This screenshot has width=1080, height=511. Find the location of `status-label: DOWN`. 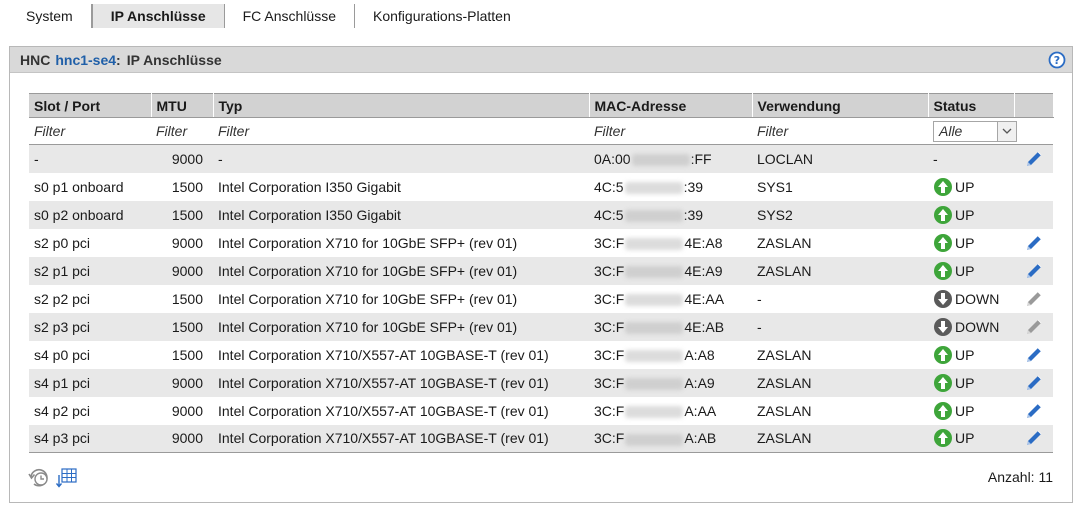

status-label: DOWN is located at coordinates (977, 298).